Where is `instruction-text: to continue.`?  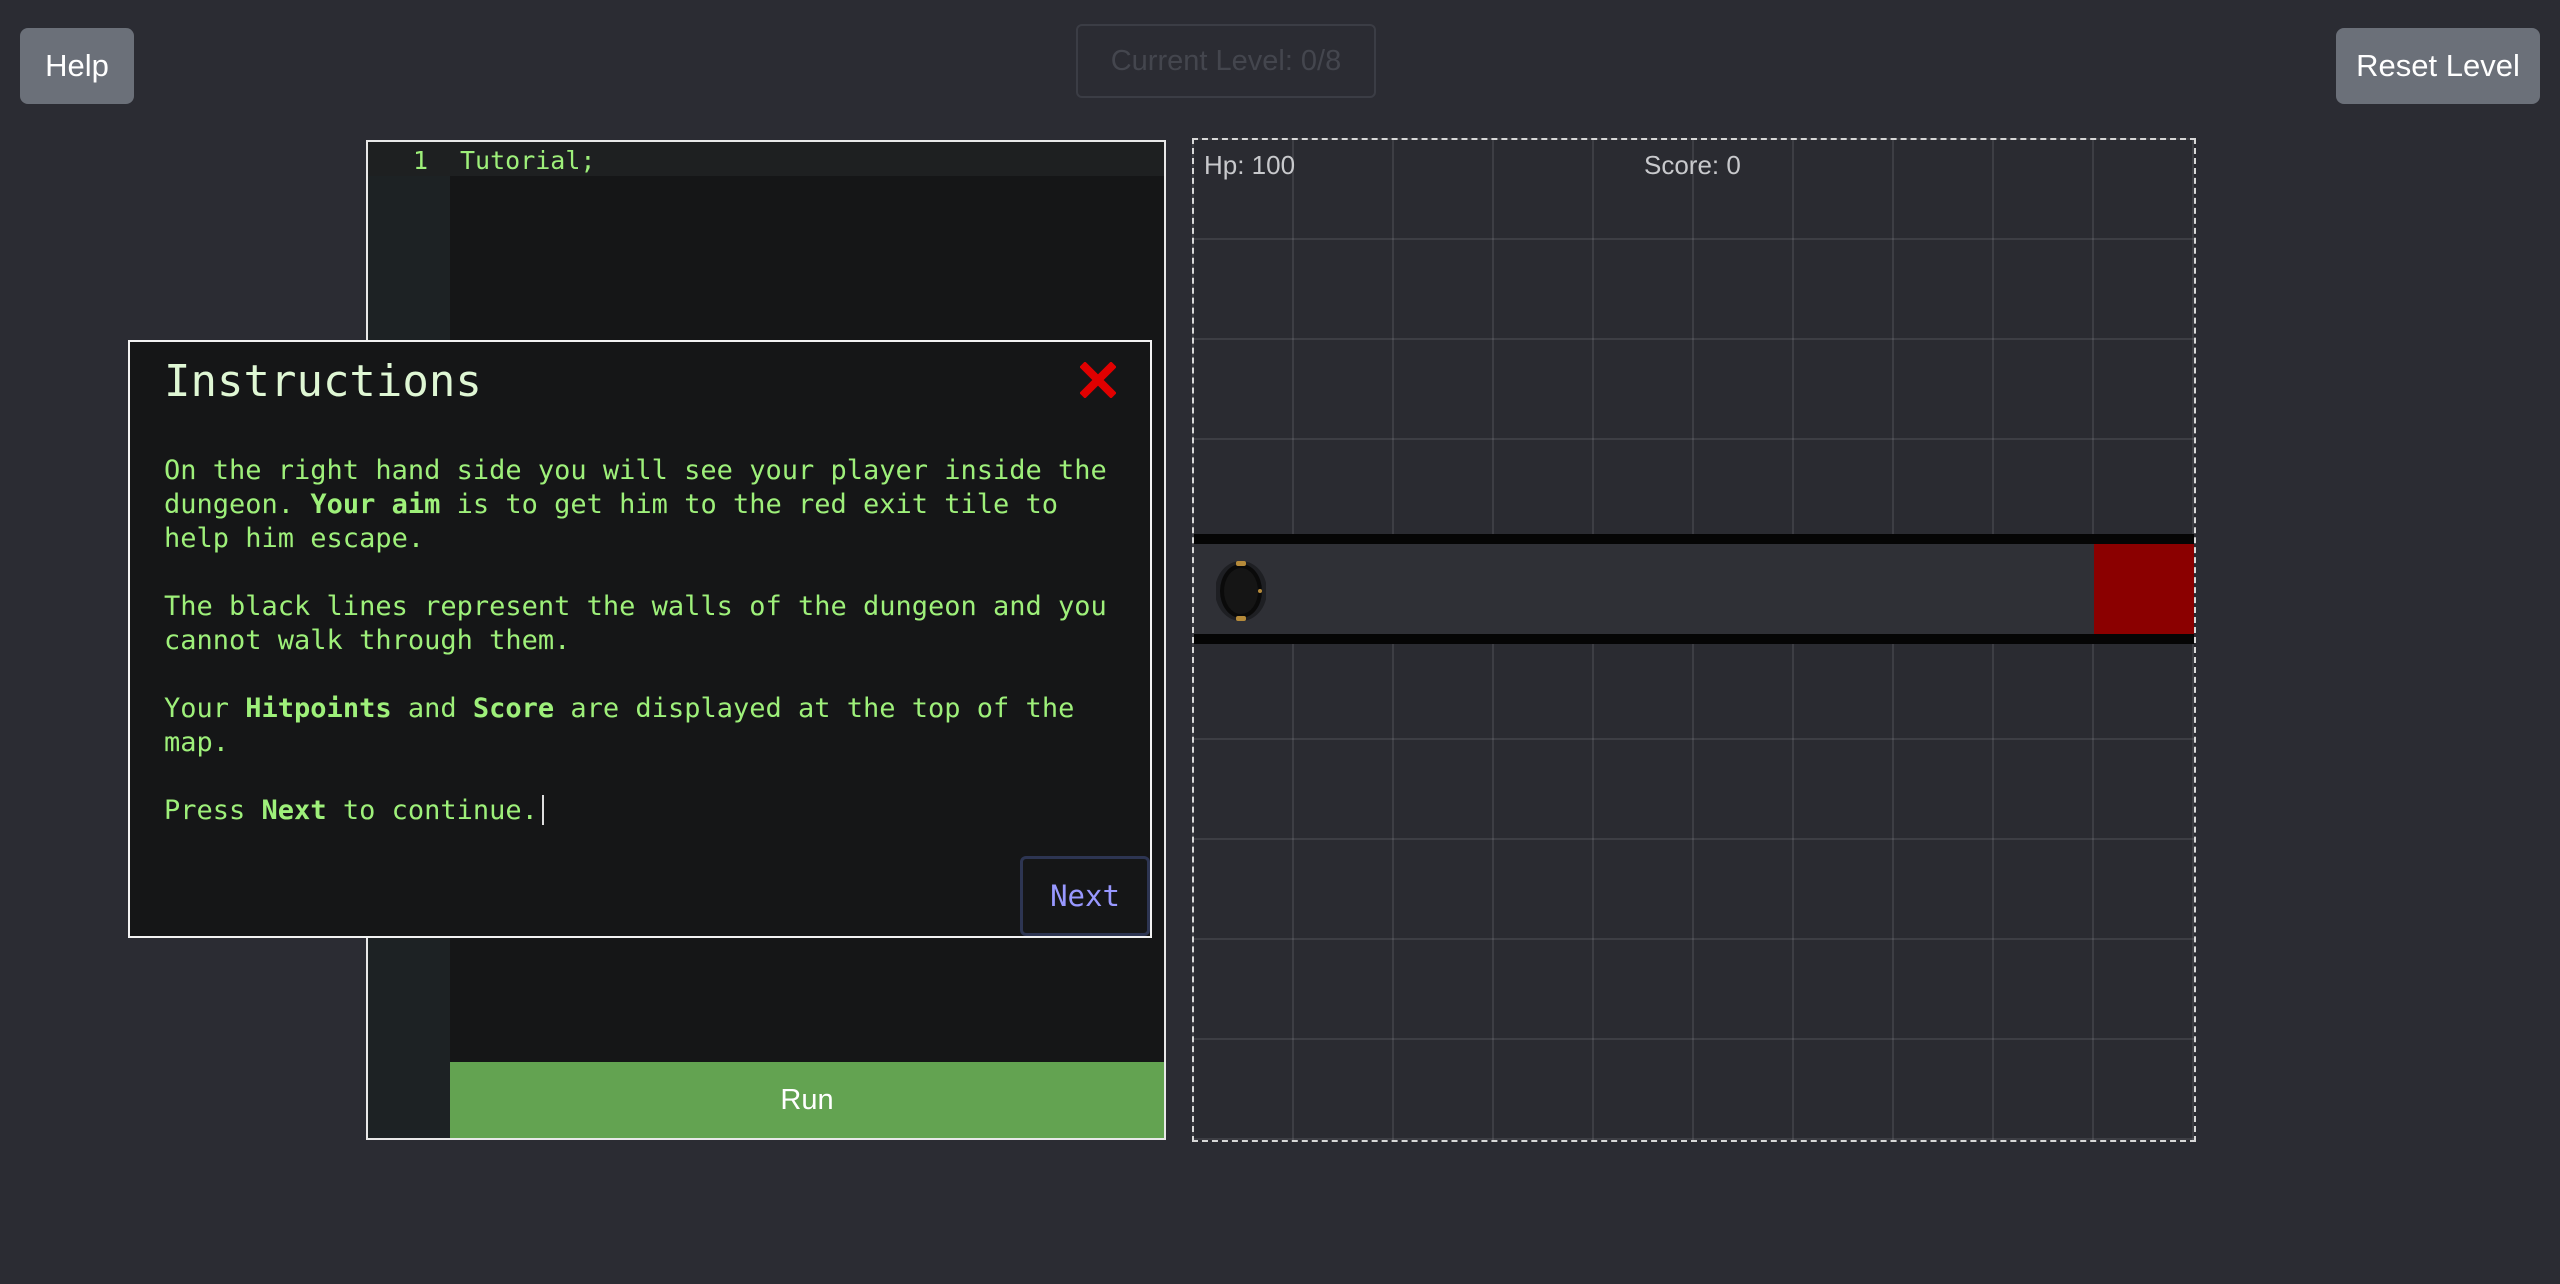 instruction-text: to continue. is located at coordinates (432, 810).